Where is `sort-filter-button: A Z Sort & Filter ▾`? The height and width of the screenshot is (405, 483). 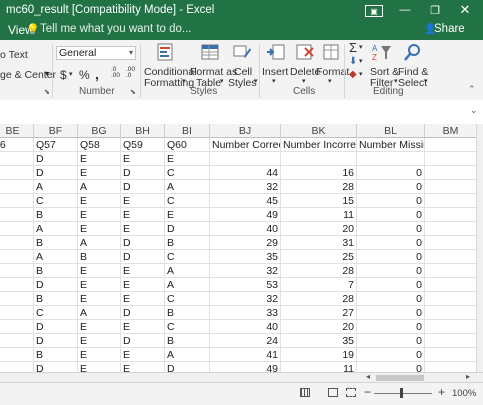 sort-filter-button: A Z Sort & Filter ▾ is located at coordinates (383, 65).